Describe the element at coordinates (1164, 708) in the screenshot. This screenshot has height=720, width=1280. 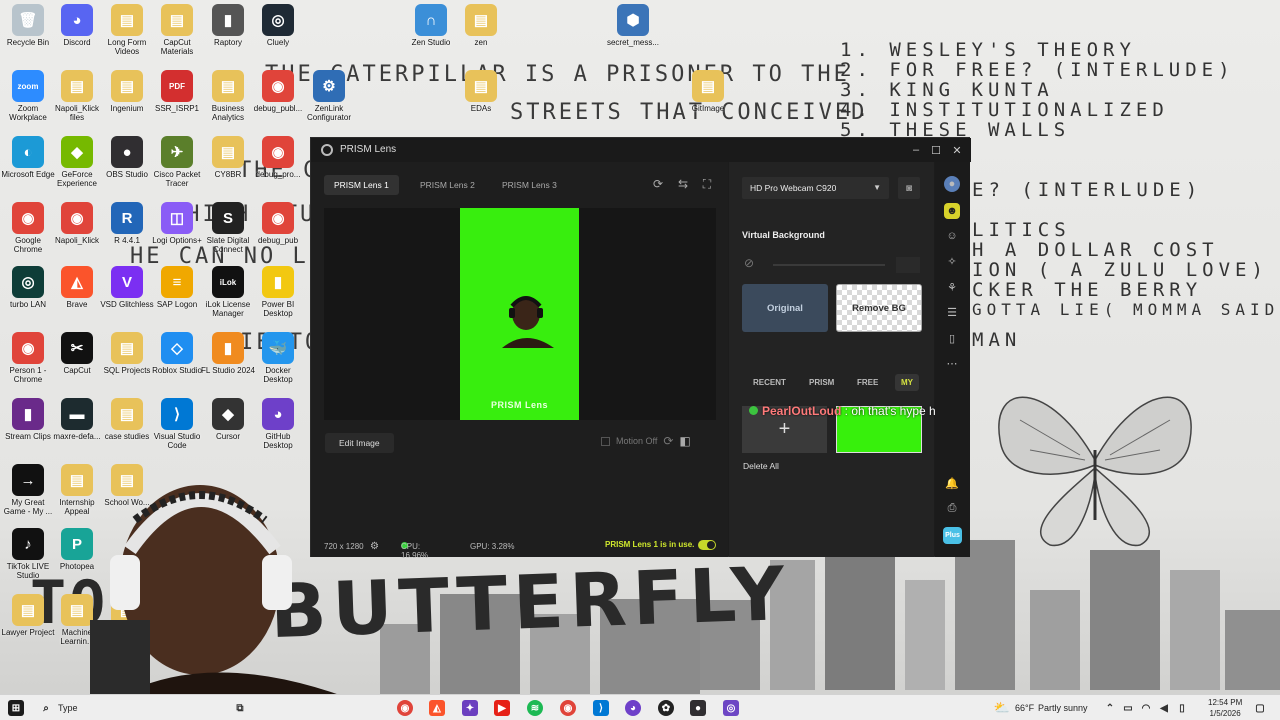
I see `volume-icon: ◀` at that location.